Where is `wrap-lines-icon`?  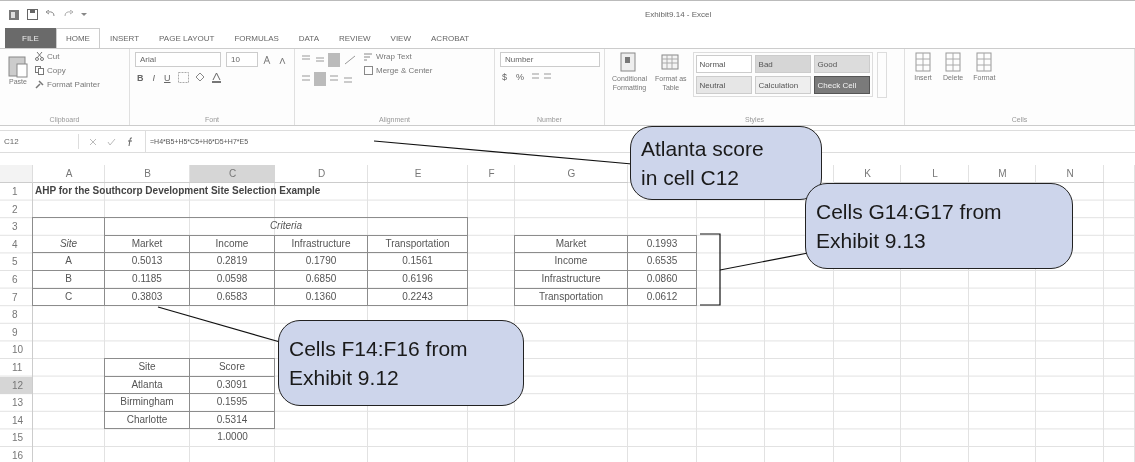 wrap-lines-icon is located at coordinates (368, 56).